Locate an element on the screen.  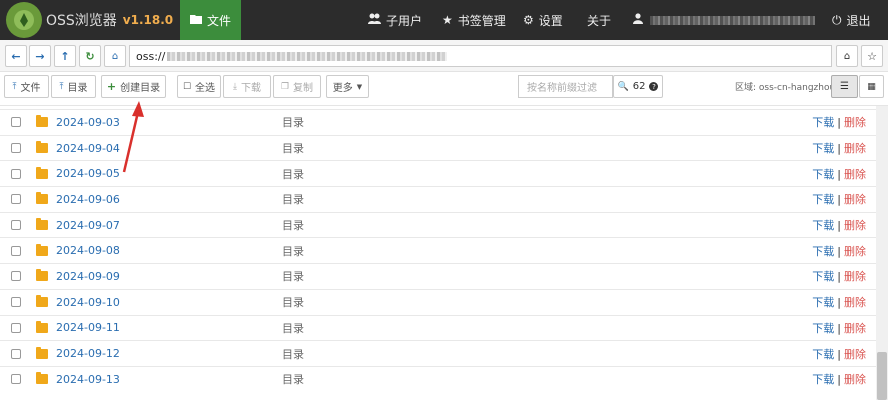
file-name-link: 2024-09-13 is located at coordinates (88, 379).